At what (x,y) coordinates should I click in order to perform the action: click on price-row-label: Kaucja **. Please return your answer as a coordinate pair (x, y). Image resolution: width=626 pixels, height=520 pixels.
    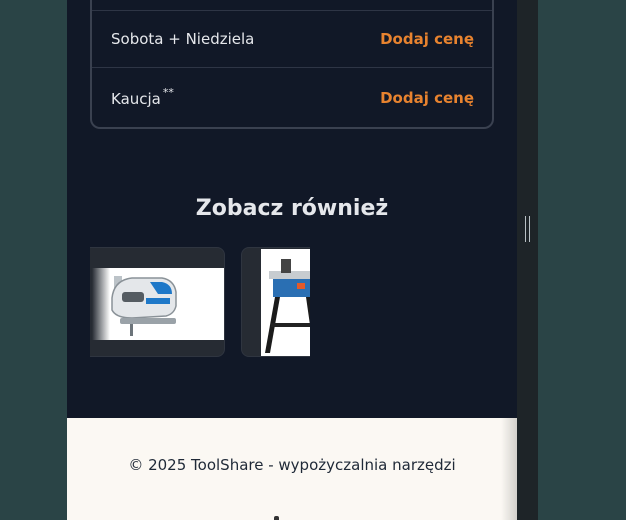
    Looking at the image, I should click on (142, 97).